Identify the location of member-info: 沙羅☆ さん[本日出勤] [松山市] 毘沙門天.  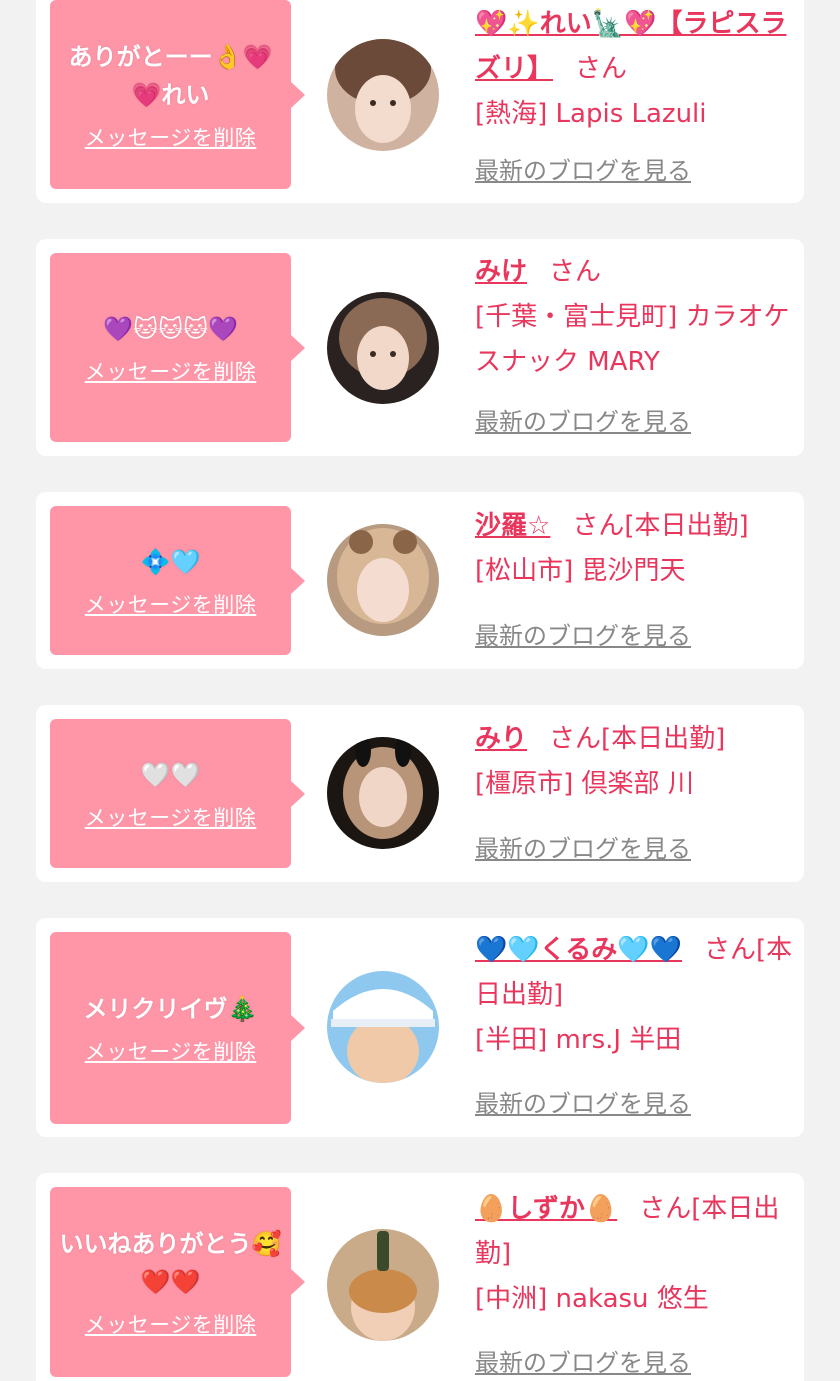
(635, 549).